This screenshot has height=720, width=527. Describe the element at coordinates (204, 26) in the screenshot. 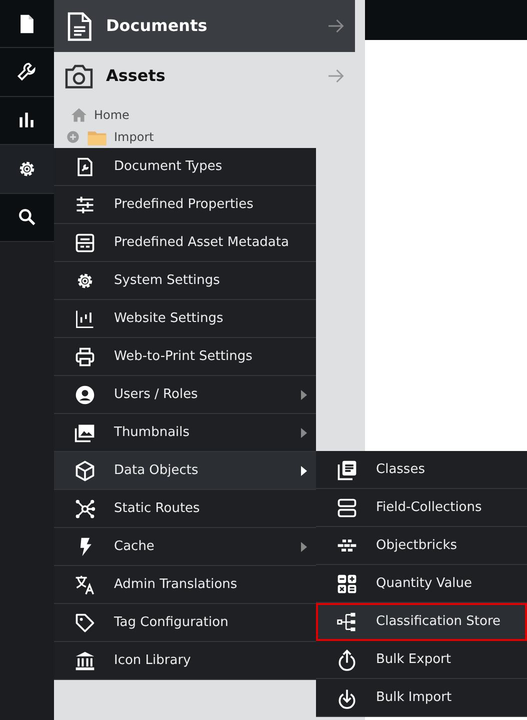

I see `accordion-header: Documents` at that location.